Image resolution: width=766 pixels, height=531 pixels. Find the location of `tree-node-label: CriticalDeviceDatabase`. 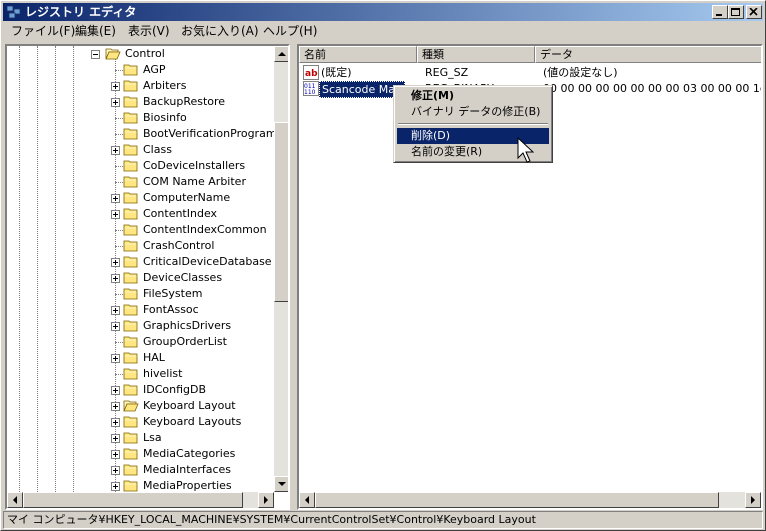

tree-node-label: CriticalDeviceDatabase is located at coordinates (207, 261).